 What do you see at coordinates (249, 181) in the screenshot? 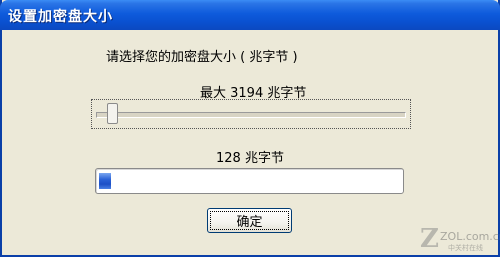
I see `size-progress-bar` at bounding box center [249, 181].